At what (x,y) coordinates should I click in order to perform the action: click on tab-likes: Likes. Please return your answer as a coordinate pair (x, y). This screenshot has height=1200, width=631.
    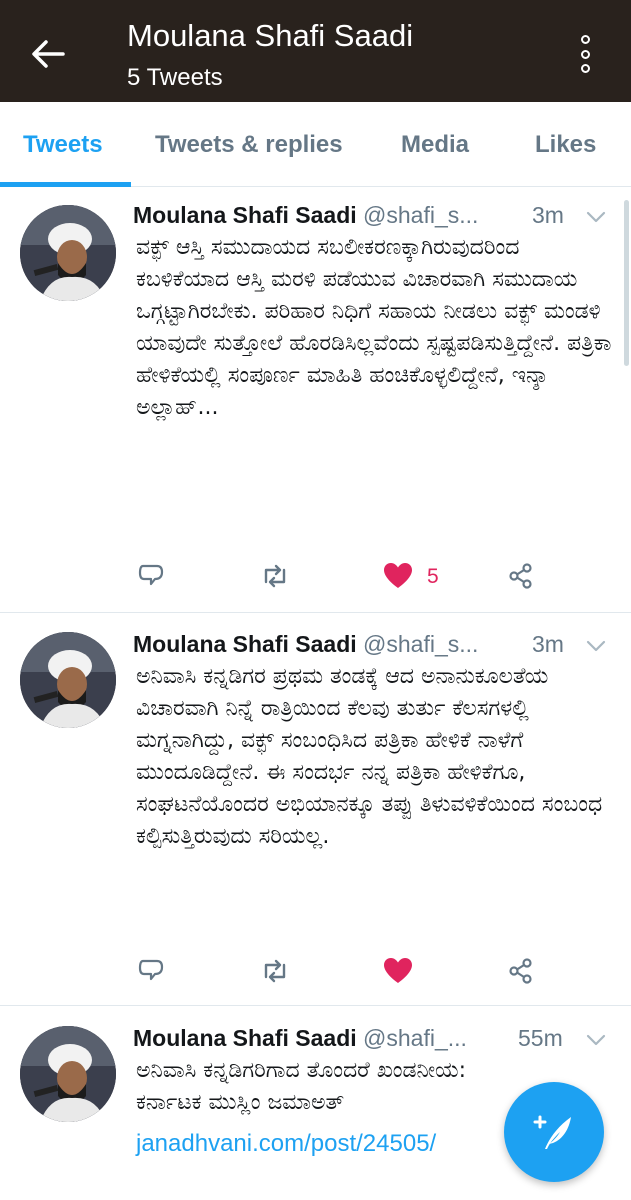
    Looking at the image, I should click on (565, 144).